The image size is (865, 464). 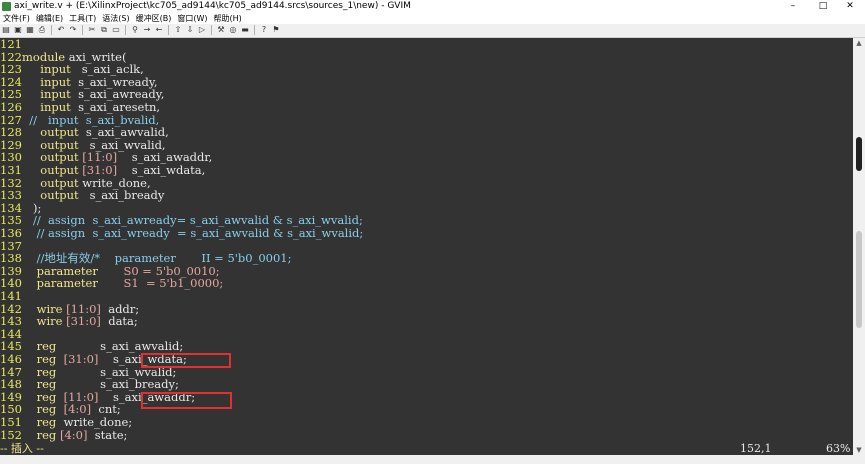 What do you see at coordinates (11, 384) in the screenshot?
I see `line-number: 148` at bounding box center [11, 384].